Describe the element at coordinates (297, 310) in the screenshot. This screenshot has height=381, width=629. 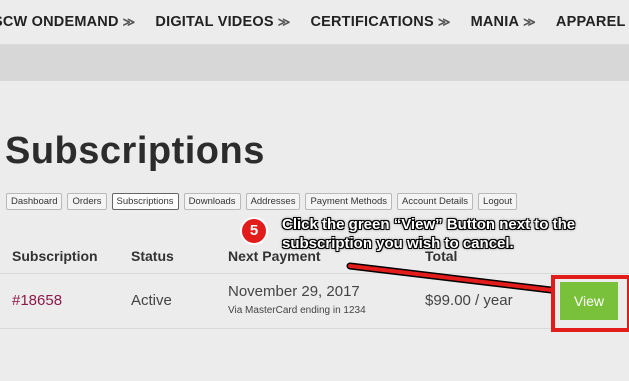
I see `payment-method-note: Via MasterCard ending in 1234` at that location.